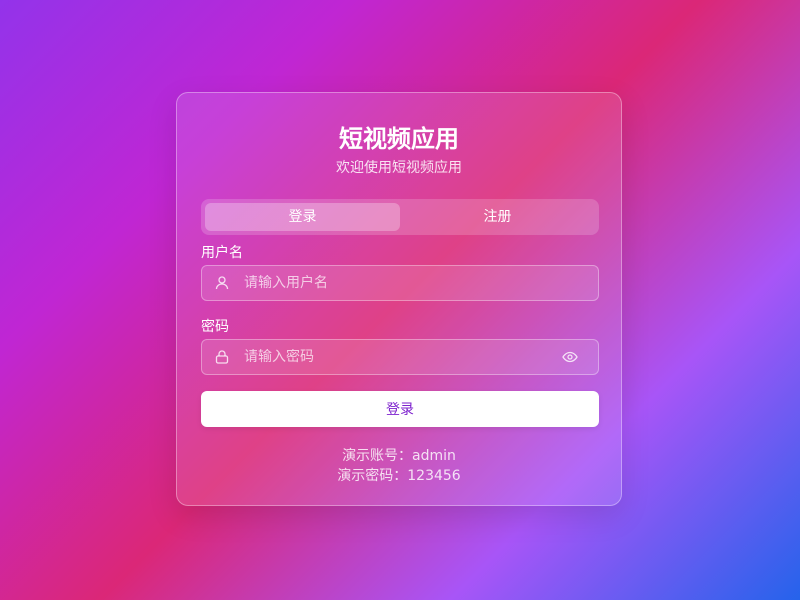 This screenshot has width=800, height=600. Describe the element at coordinates (399, 456) in the screenshot. I see `demo-account: 演示账号：admin` at that location.